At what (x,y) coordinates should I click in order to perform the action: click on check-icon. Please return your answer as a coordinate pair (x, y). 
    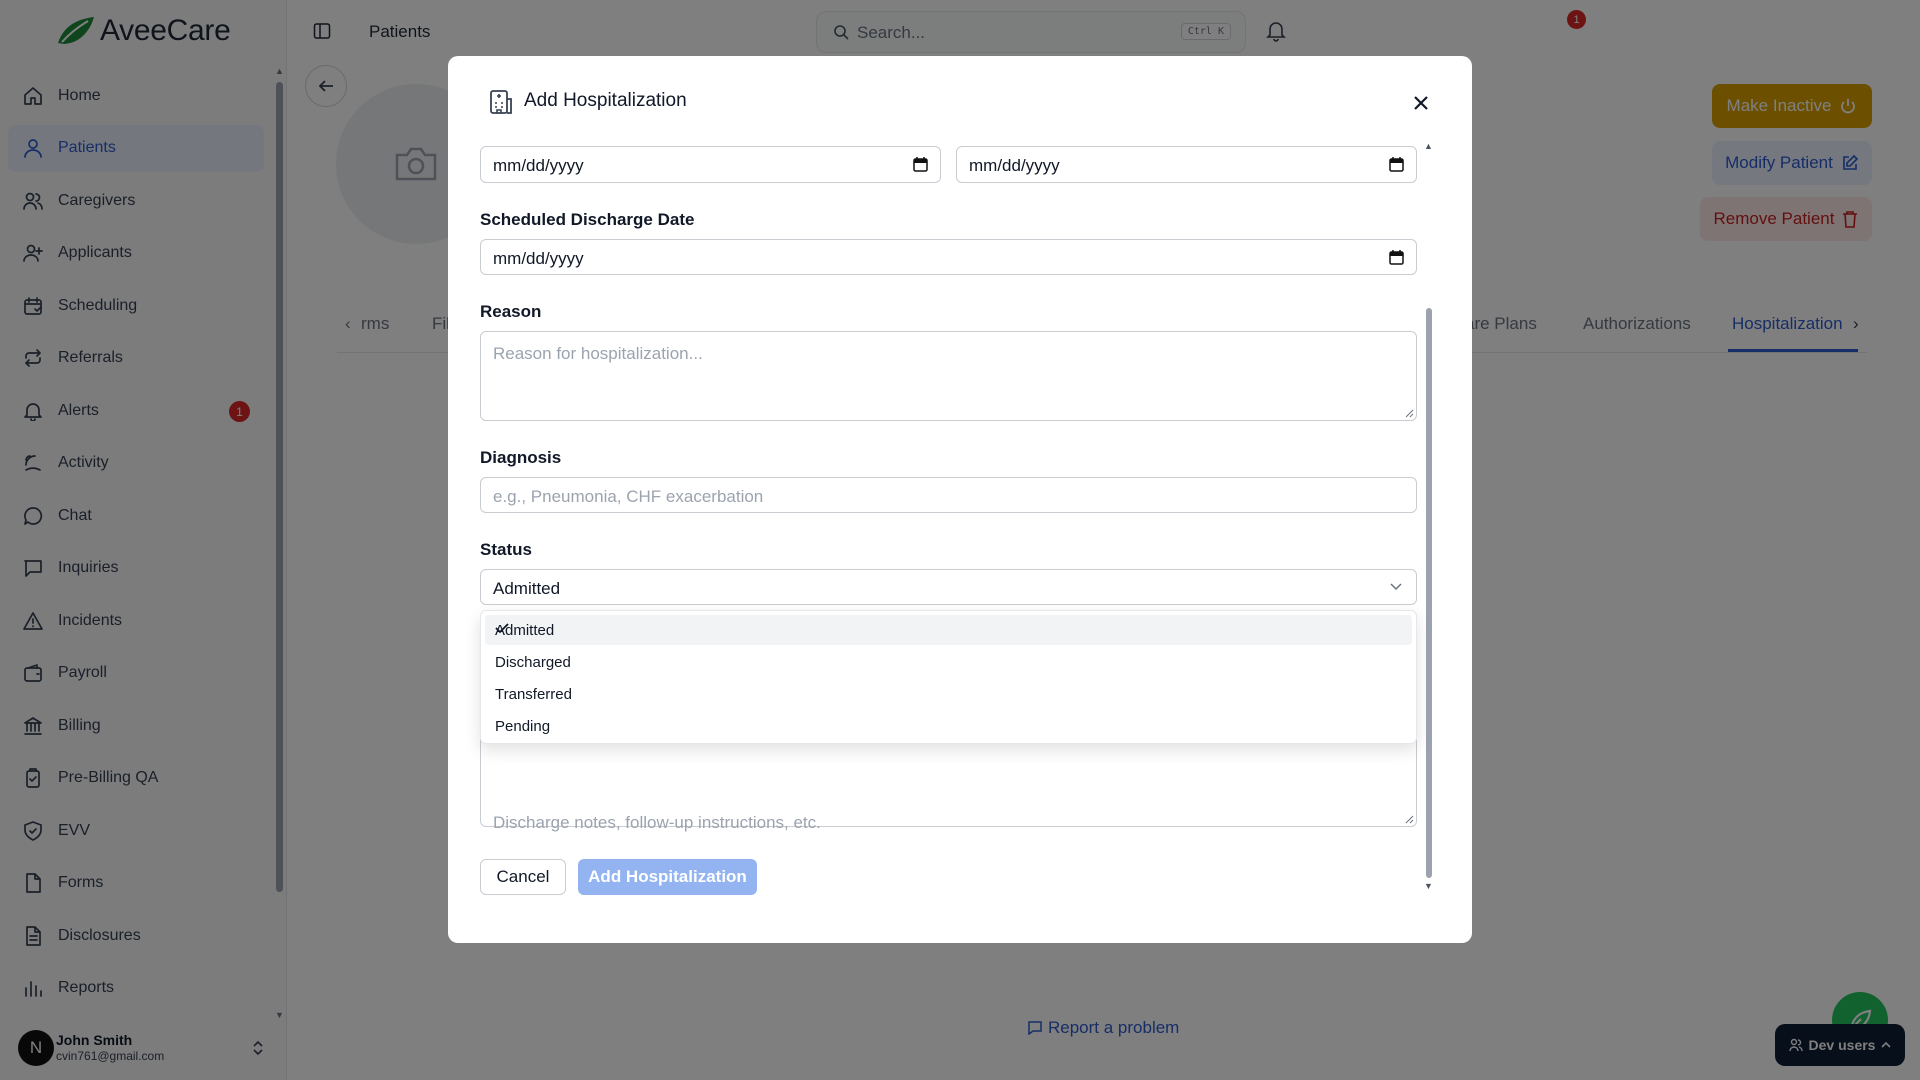
    Looking at the image, I should click on (947, 628).